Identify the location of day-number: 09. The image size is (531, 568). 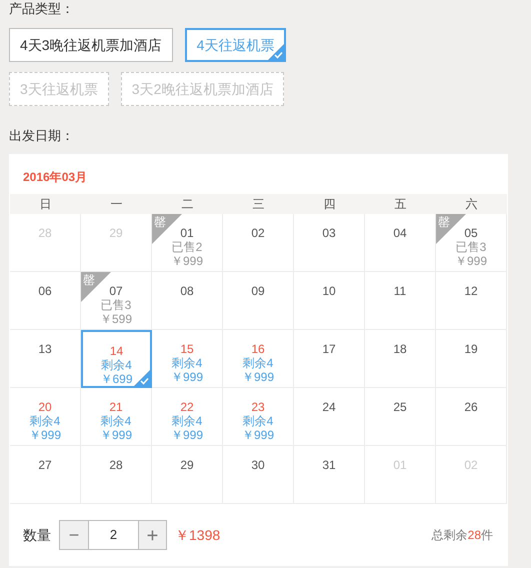
(258, 291).